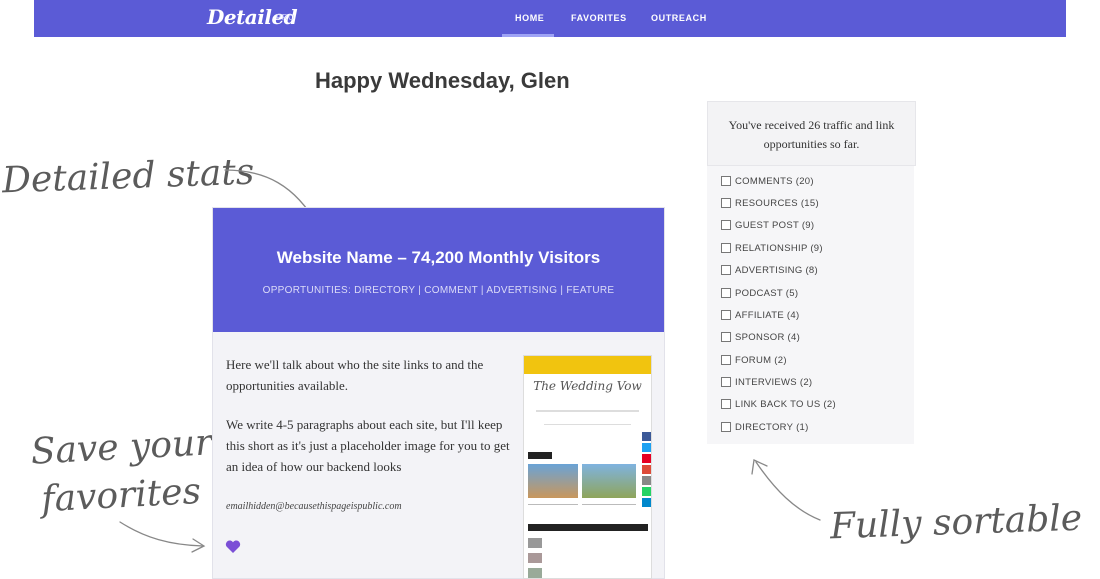  I want to click on category-filter-sponsor: SPONSOR (4), so click(760, 337).